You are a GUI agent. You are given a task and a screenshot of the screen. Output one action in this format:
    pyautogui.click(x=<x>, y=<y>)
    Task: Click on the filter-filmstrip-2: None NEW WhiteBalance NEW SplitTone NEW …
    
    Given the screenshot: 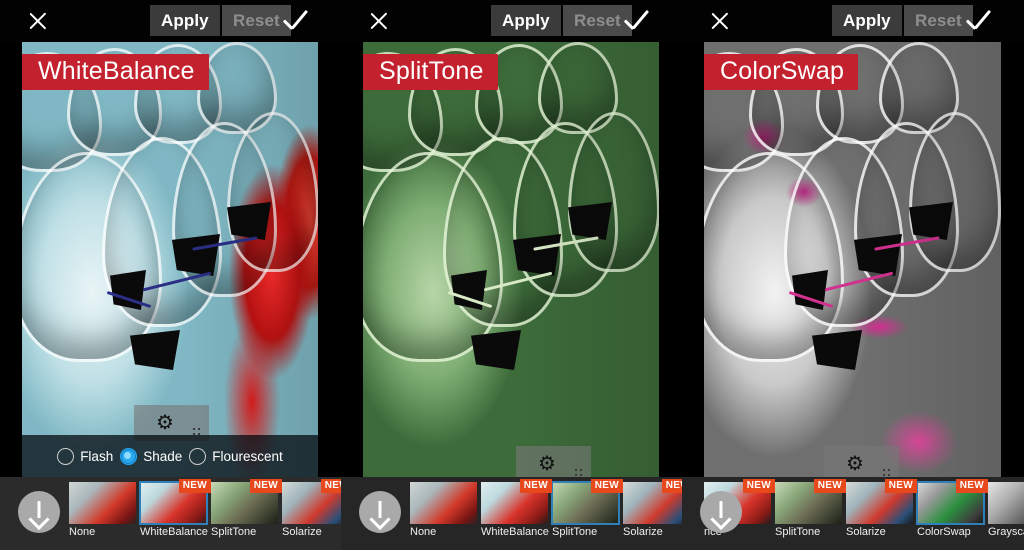 What is the action you would take?
    pyautogui.click(x=511, y=513)
    